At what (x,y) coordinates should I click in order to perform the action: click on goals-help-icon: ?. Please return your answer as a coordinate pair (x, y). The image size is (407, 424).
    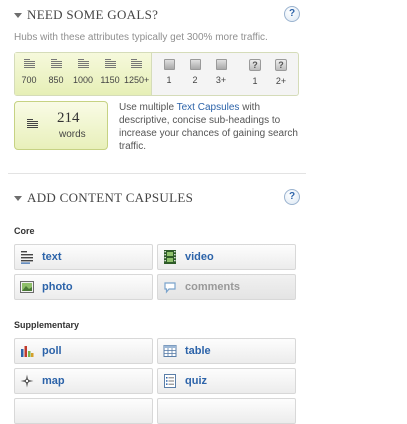
    Looking at the image, I should click on (292, 14).